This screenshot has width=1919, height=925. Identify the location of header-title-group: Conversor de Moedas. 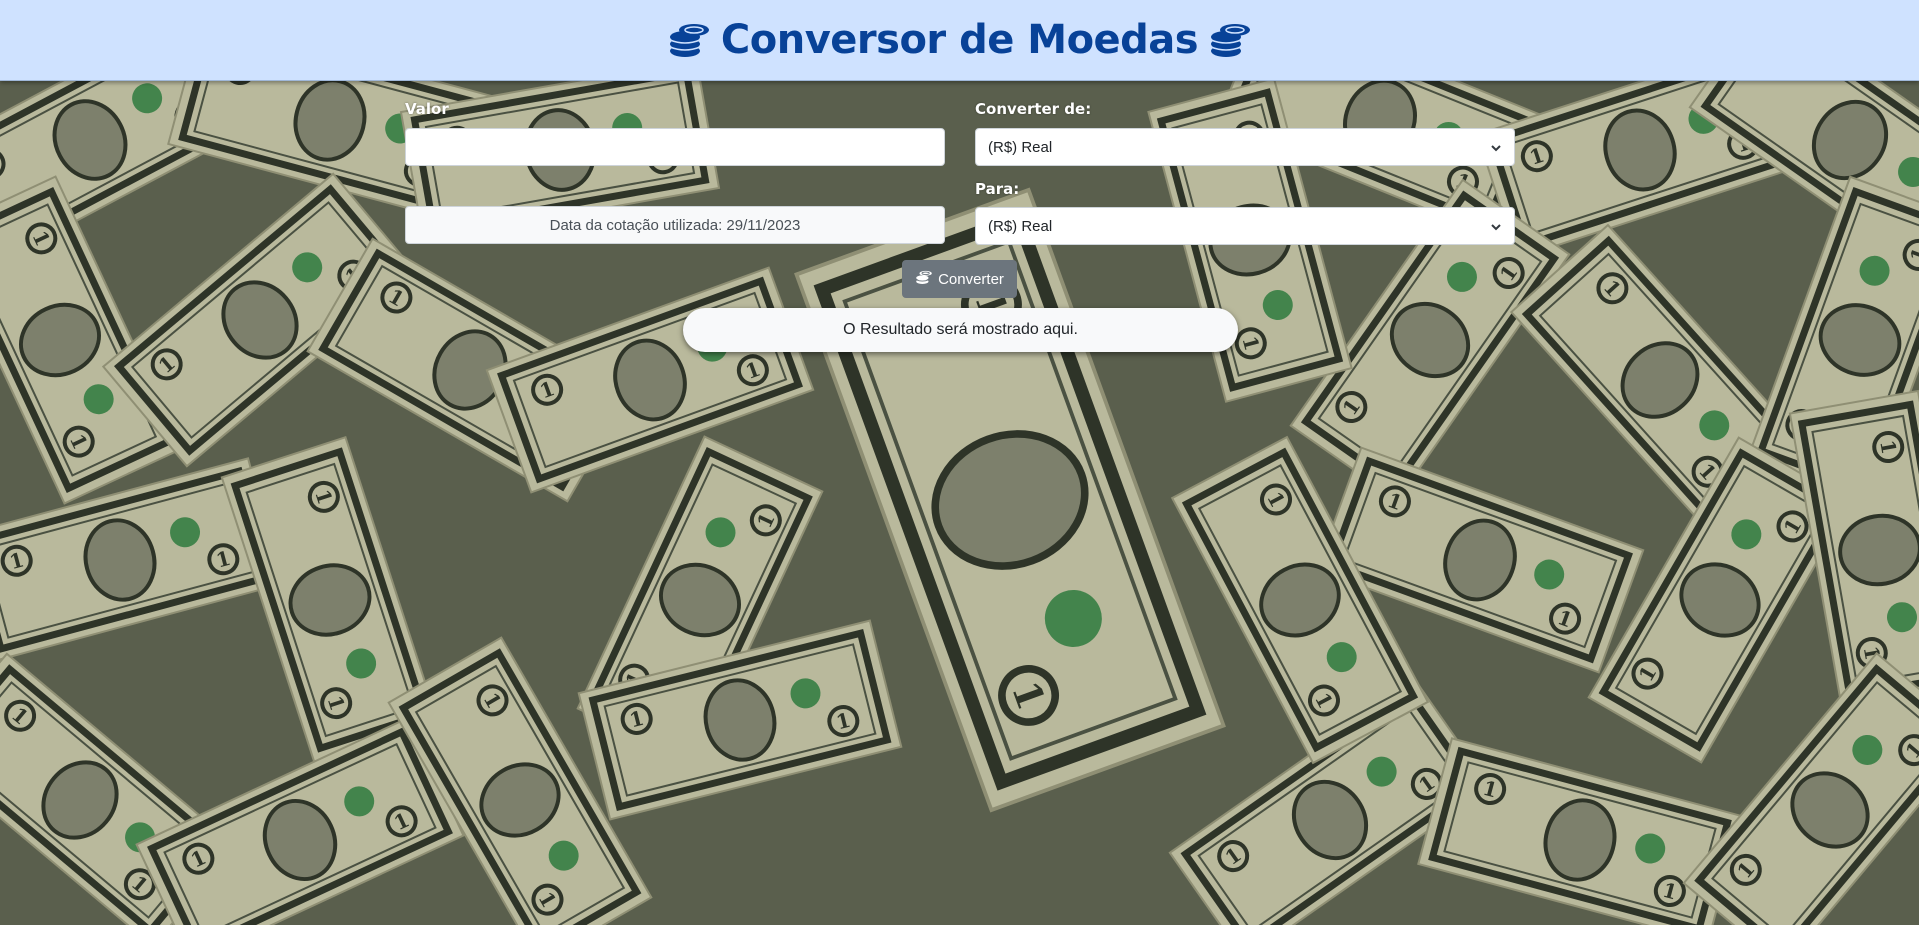
(959, 40).